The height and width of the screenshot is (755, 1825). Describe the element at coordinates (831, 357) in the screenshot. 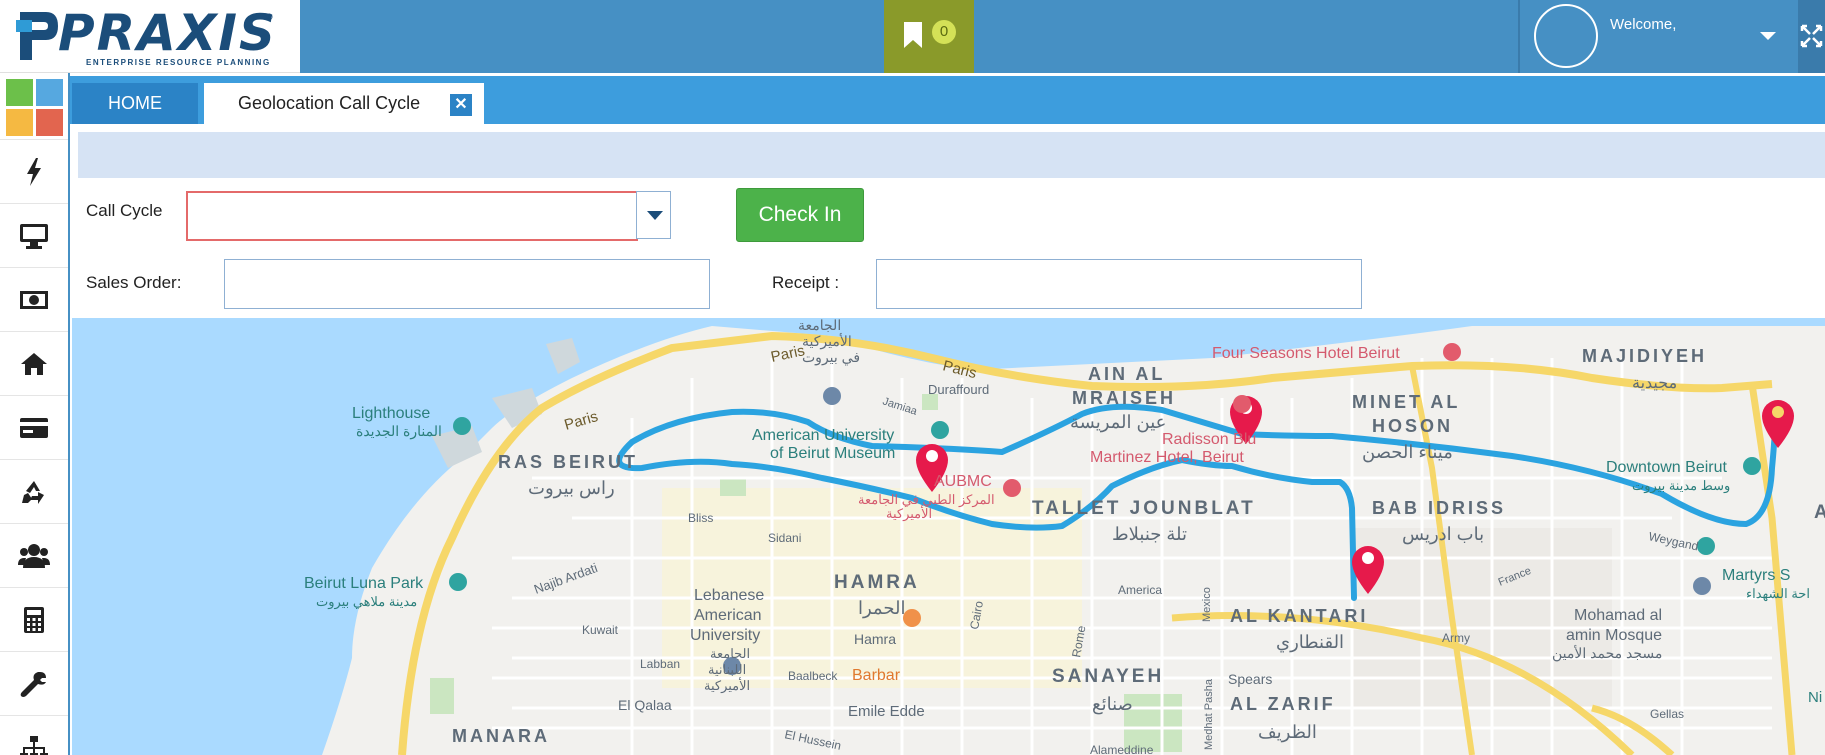

I see `map-label: في بيروت` at that location.